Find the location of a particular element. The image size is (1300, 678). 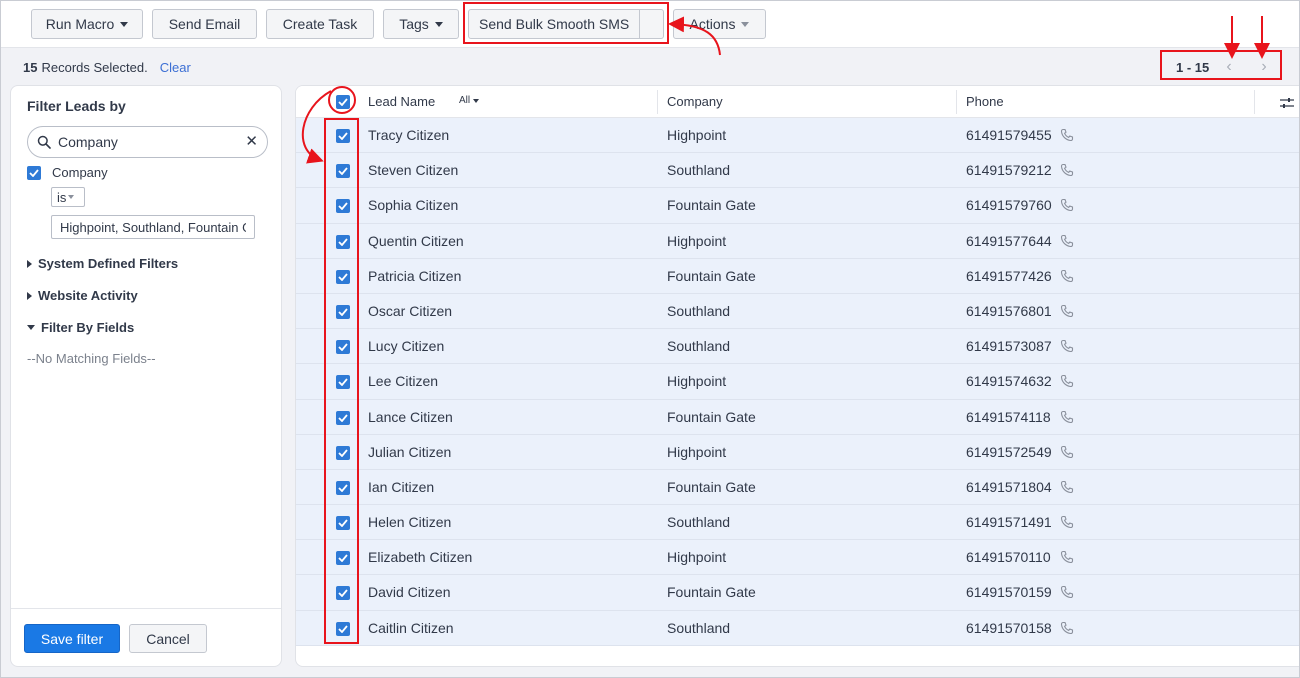

section-filter-by-fields: Filter By Fields is located at coordinates (80, 327).